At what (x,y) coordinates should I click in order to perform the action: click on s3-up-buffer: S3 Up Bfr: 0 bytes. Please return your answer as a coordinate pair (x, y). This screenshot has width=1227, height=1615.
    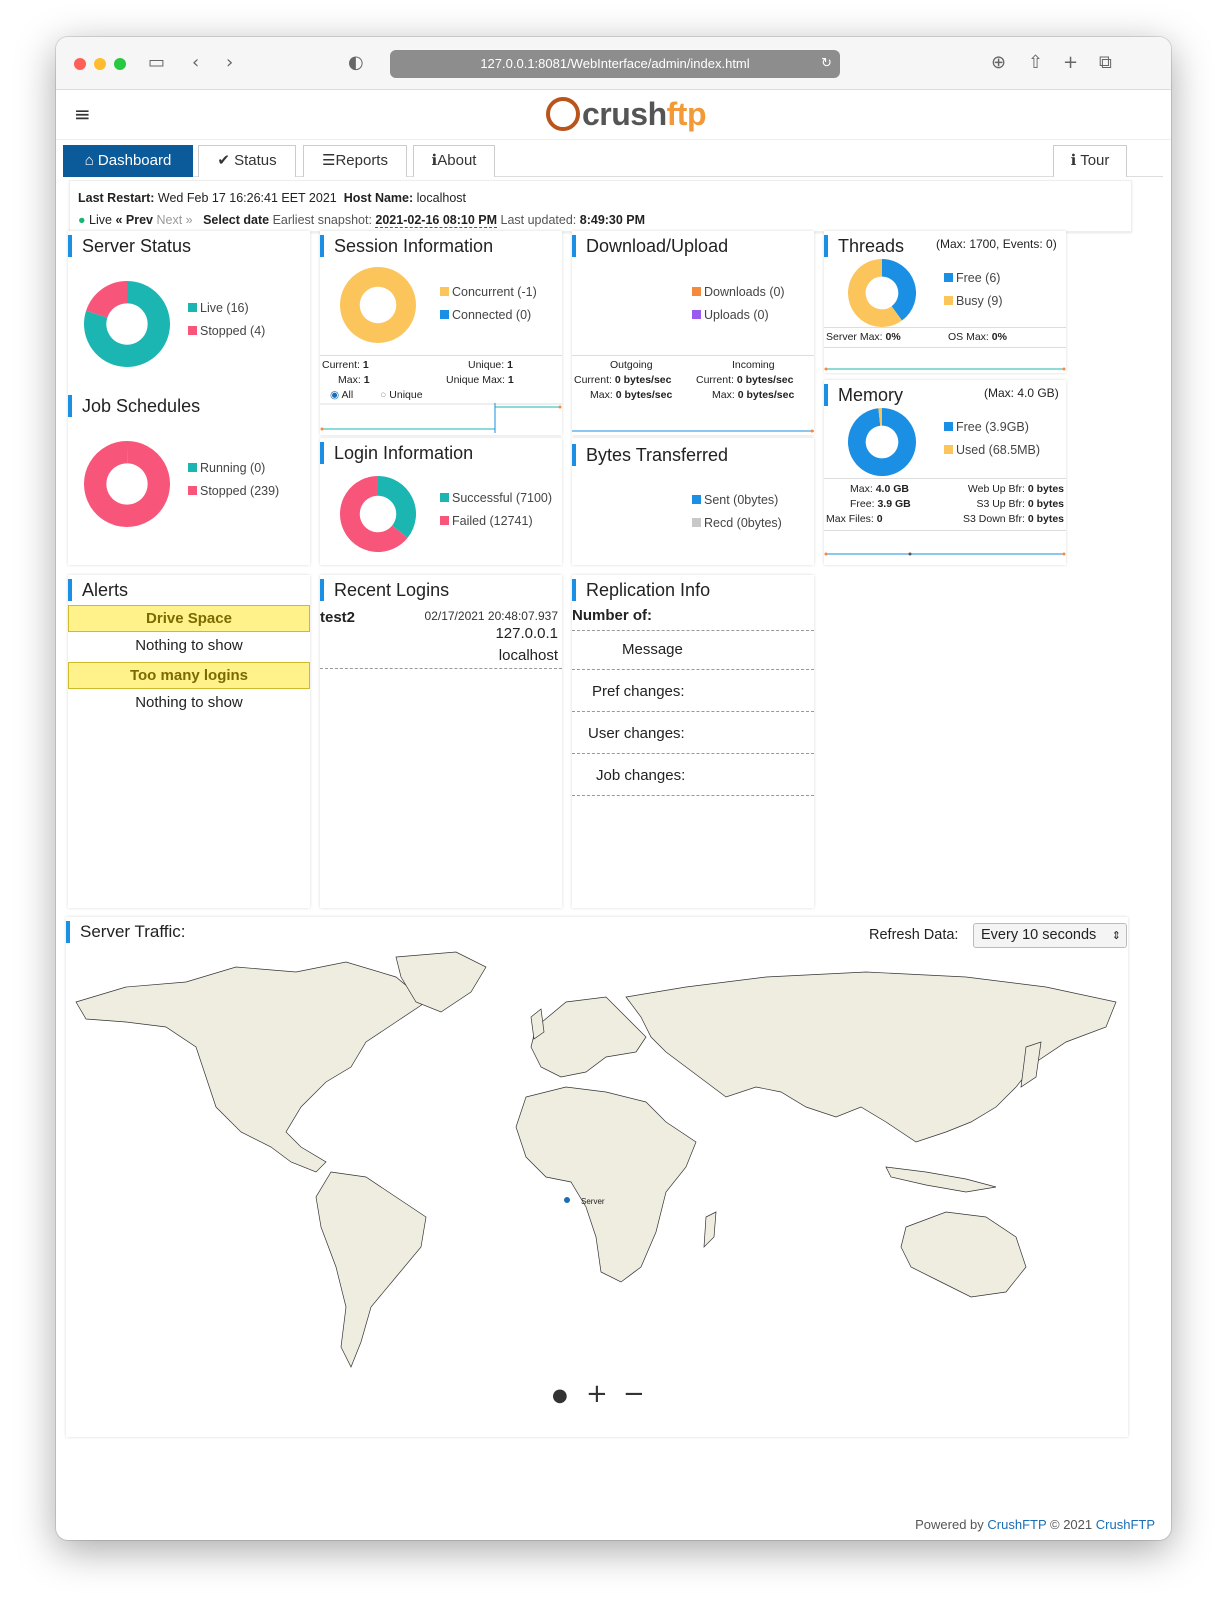
    Looking at the image, I should click on (1020, 504).